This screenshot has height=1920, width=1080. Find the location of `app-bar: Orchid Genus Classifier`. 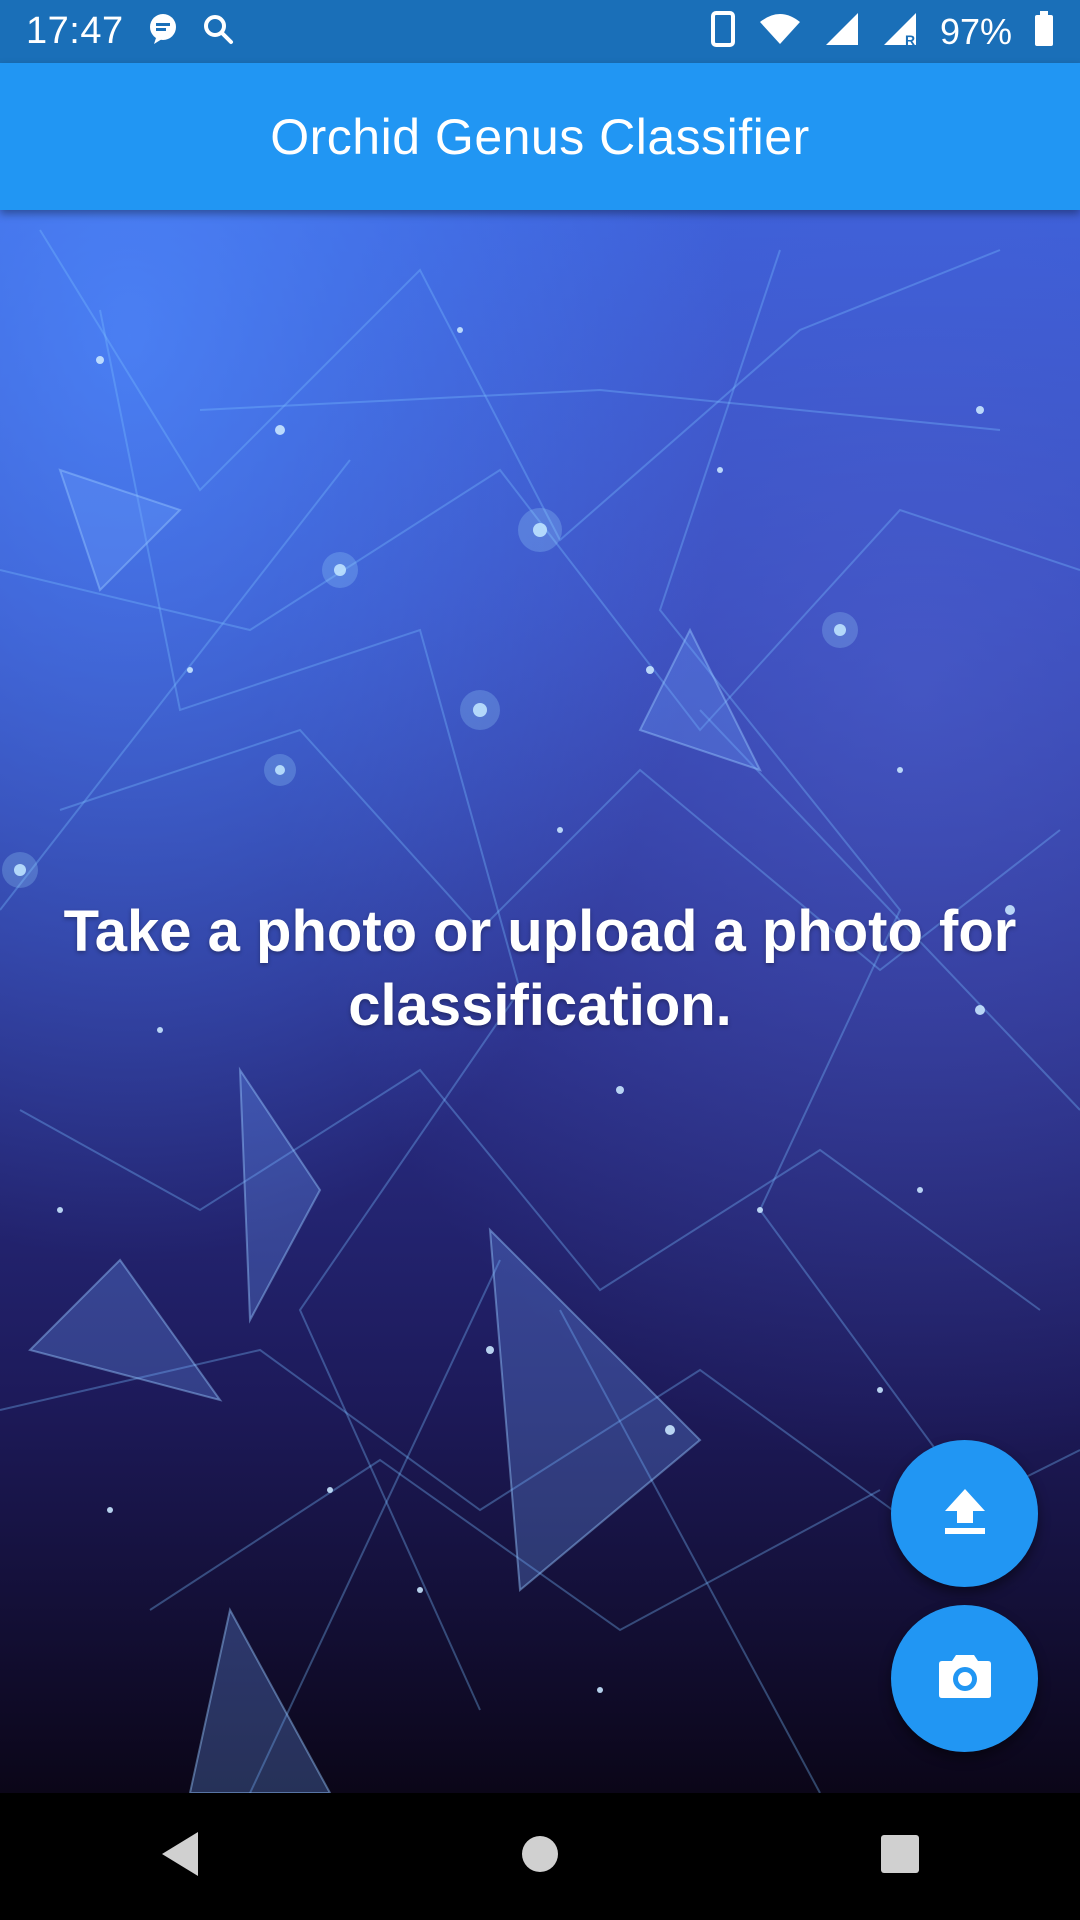

app-bar: Orchid Genus Classifier is located at coordinates (540, 136).